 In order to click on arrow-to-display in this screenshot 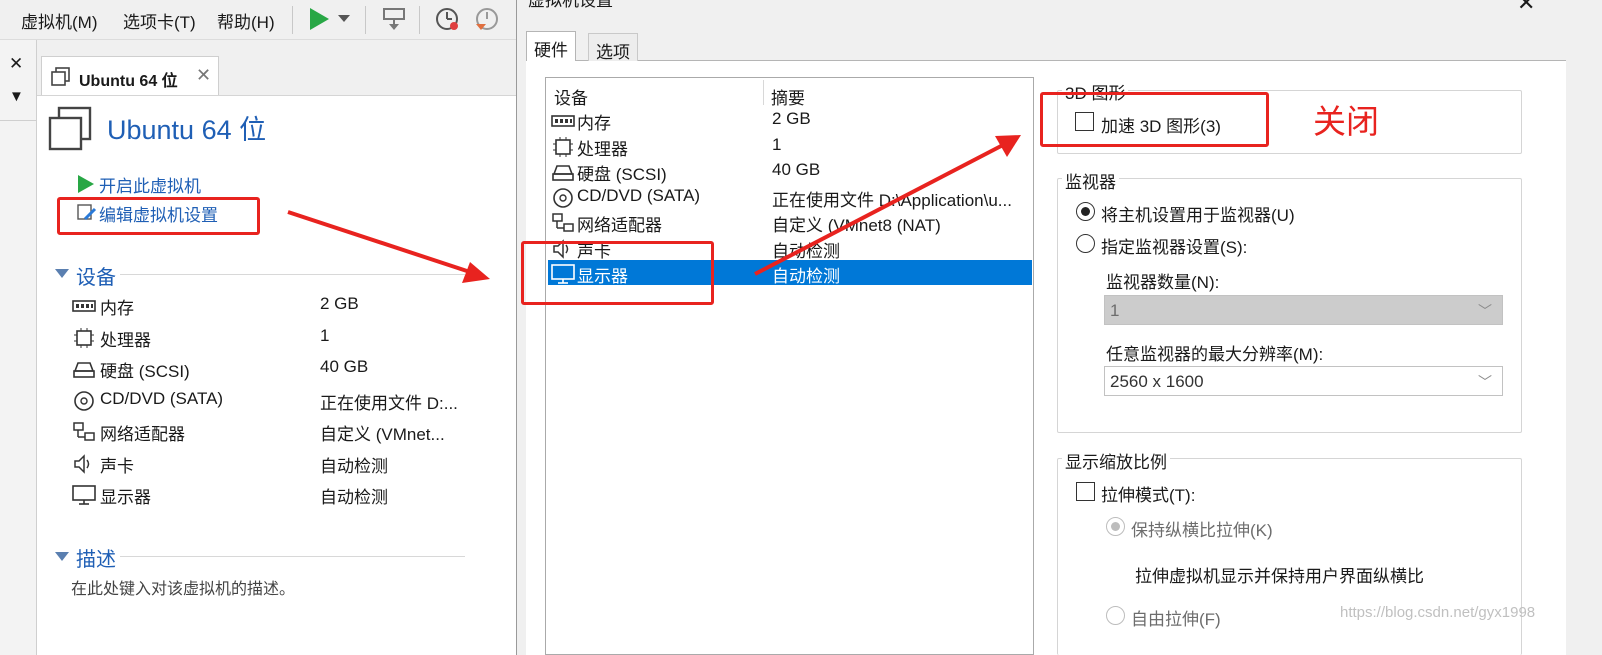, I will do `click(379, 242)`.